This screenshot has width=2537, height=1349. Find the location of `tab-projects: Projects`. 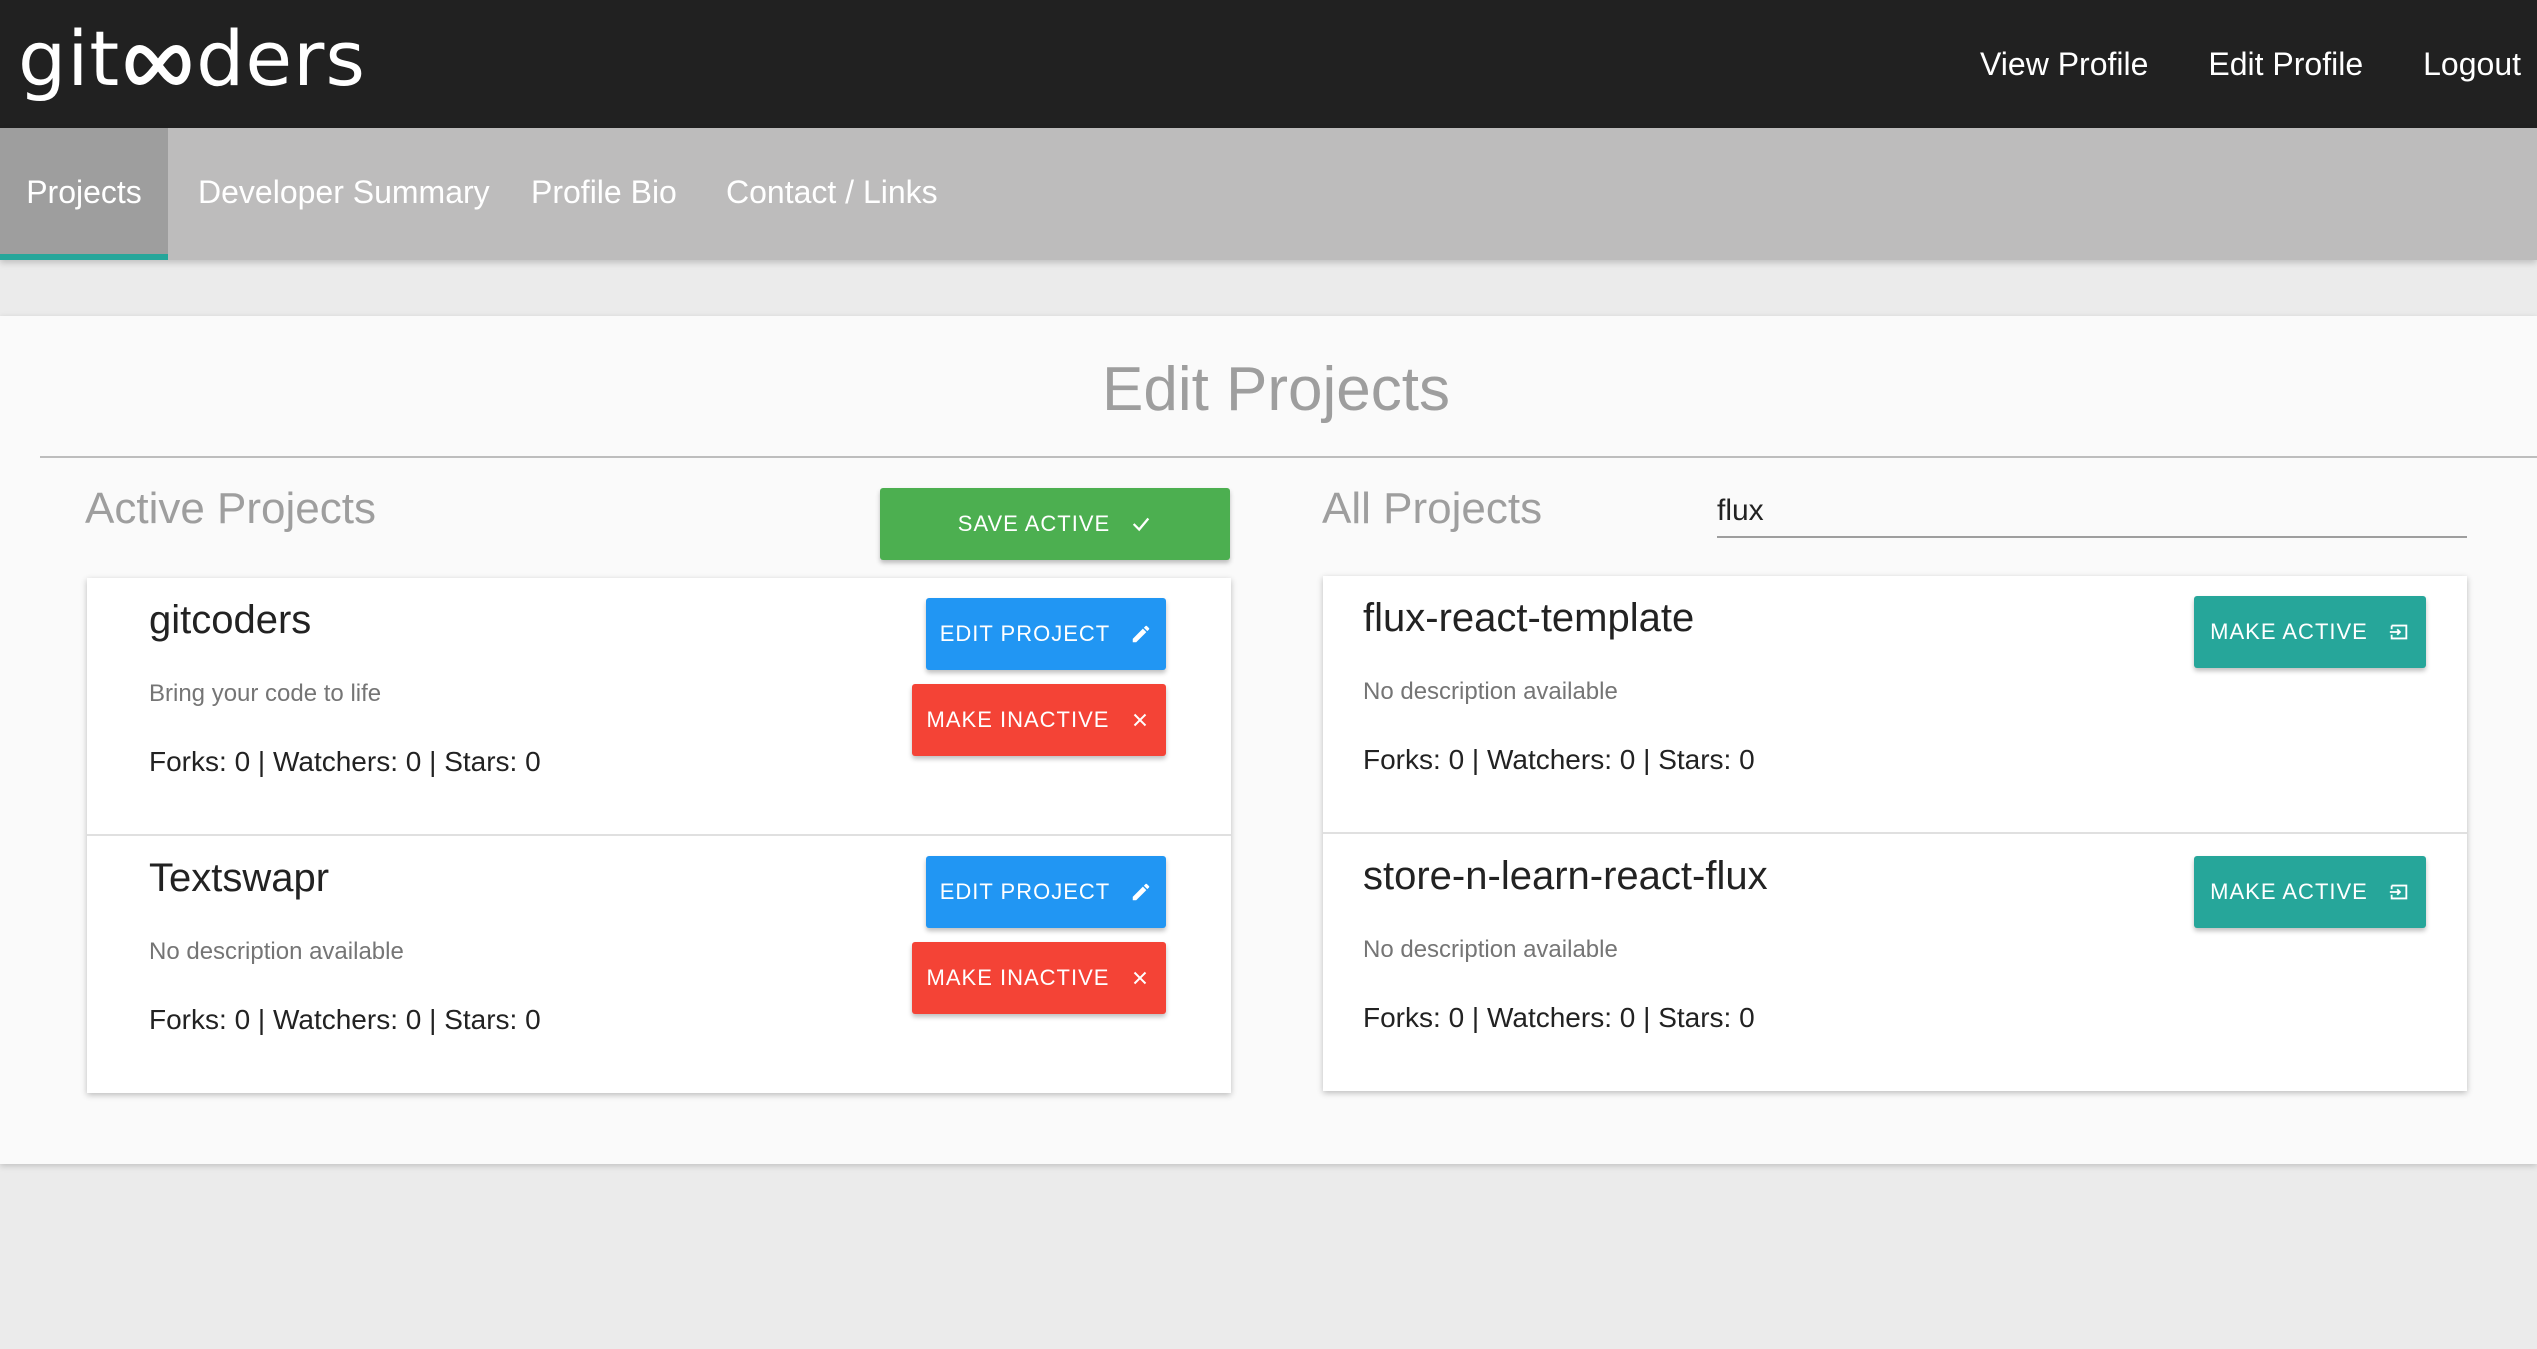

tab-projects: Projects is located at coordinates (84, 194).